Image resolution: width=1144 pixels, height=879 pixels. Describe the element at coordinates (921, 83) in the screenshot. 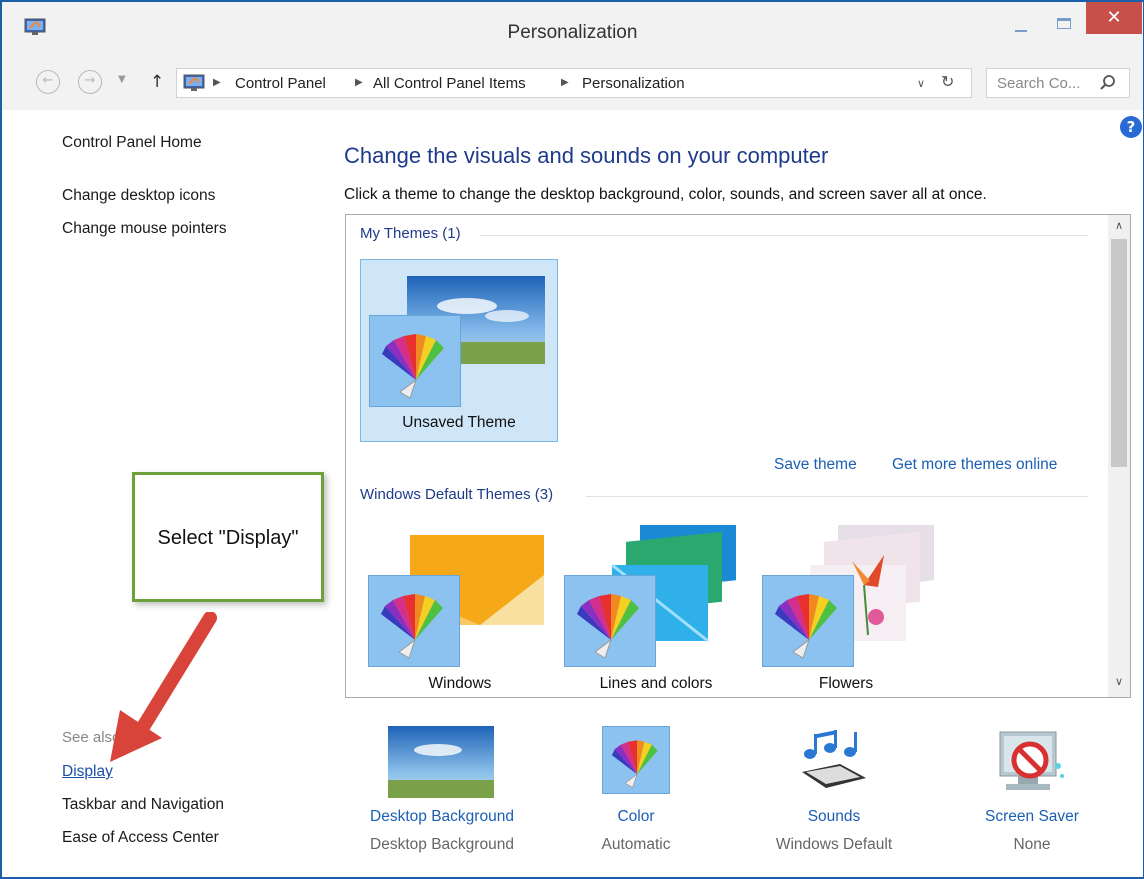

I see `address-dropdown-icon: ∨` at that location.